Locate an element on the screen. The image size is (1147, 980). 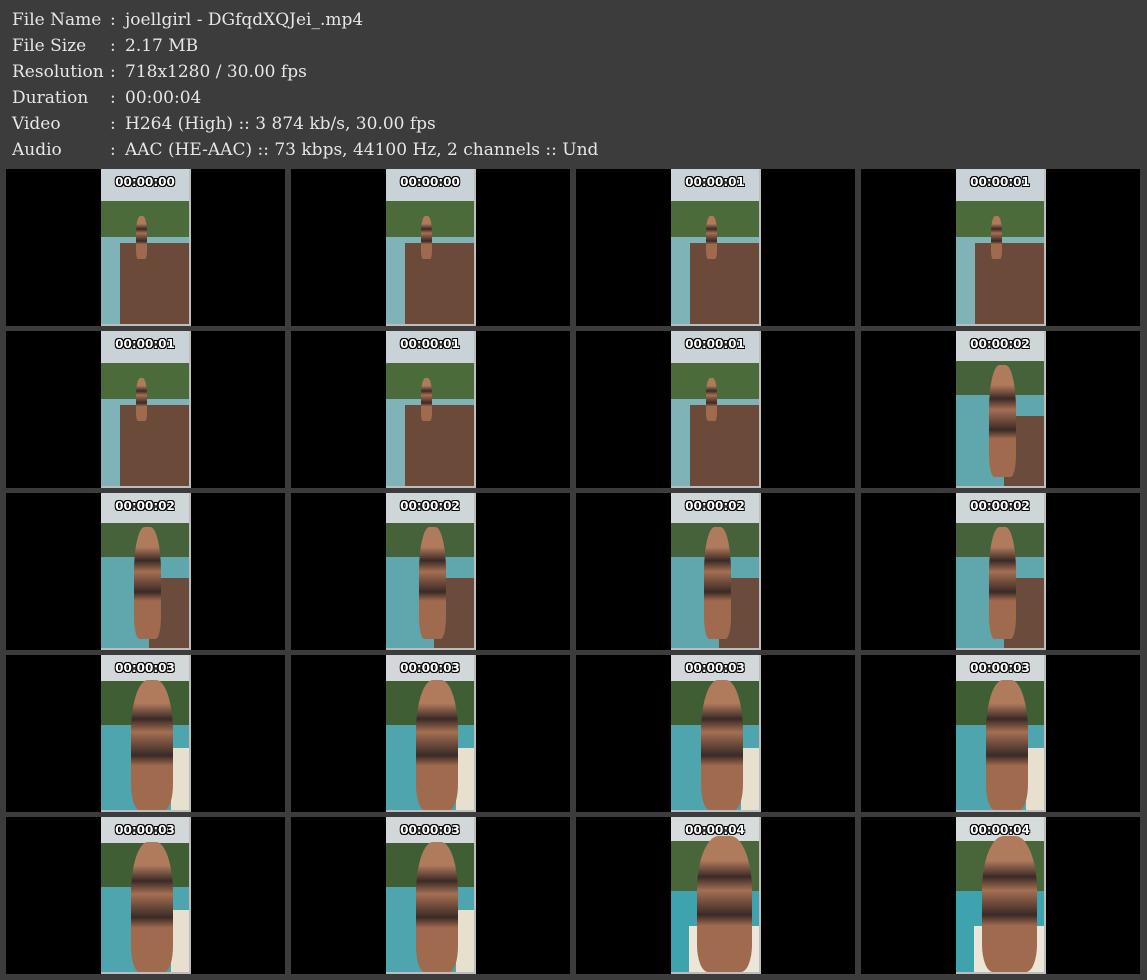
info-value: H264 (High) :: 3 874 kb/s, 30.00 fps is located at coordinates (280, 124).